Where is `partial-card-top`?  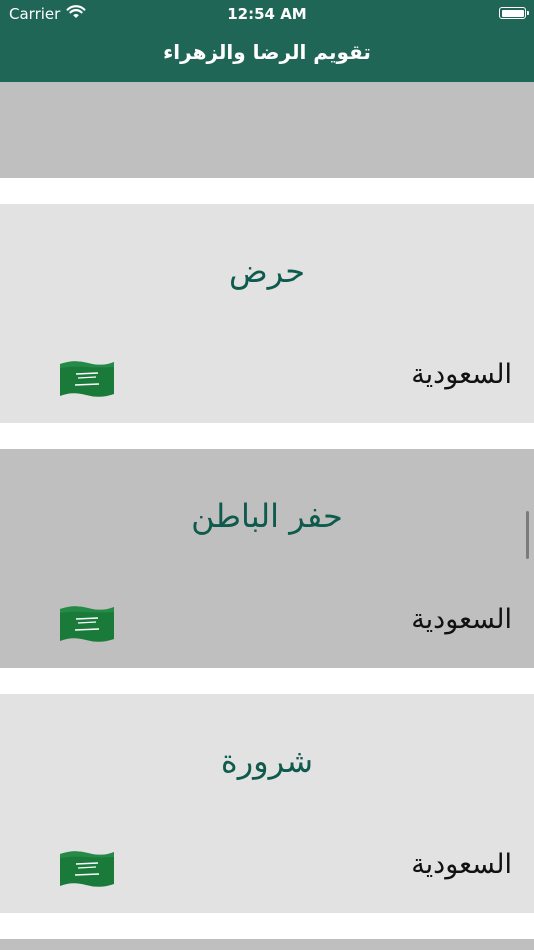 partial-card-top is located at coordinates (267, 130).